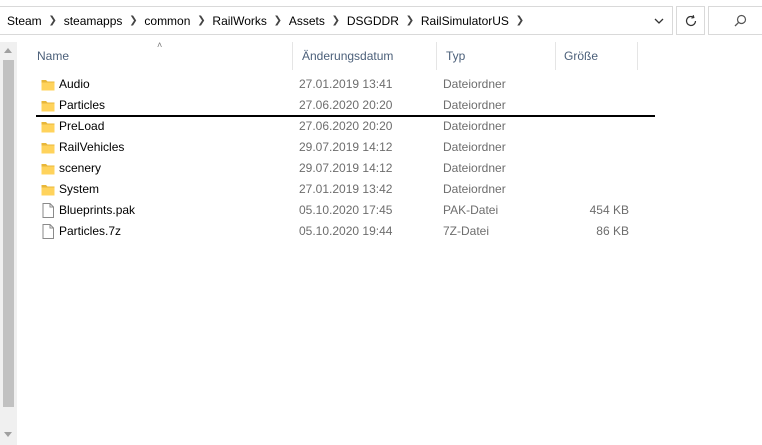 Image resolution: width=762 pixels, height=445 pixels. I want to click on file-name: System, so click(79, 189).